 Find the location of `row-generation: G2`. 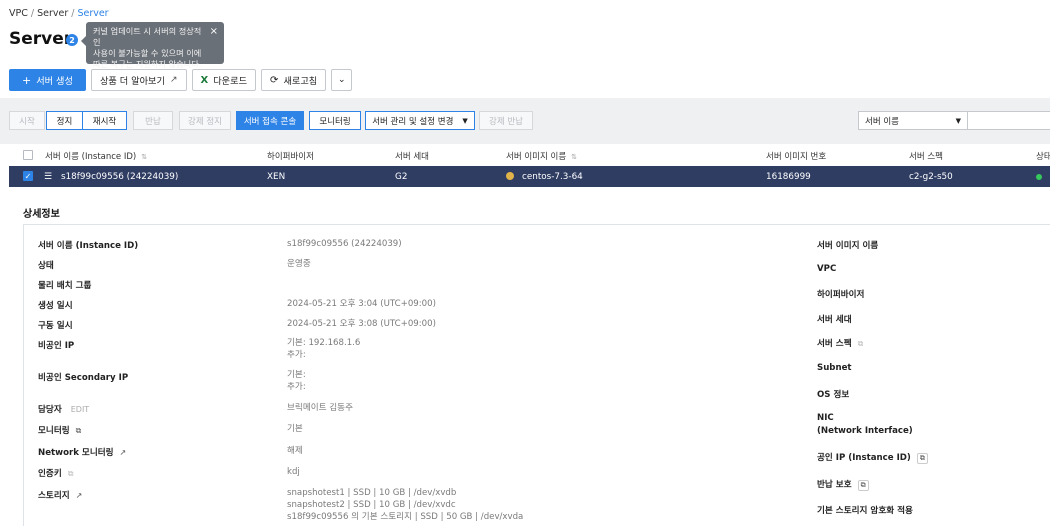

row-generation: G2 is located at coordinates (401, 177).